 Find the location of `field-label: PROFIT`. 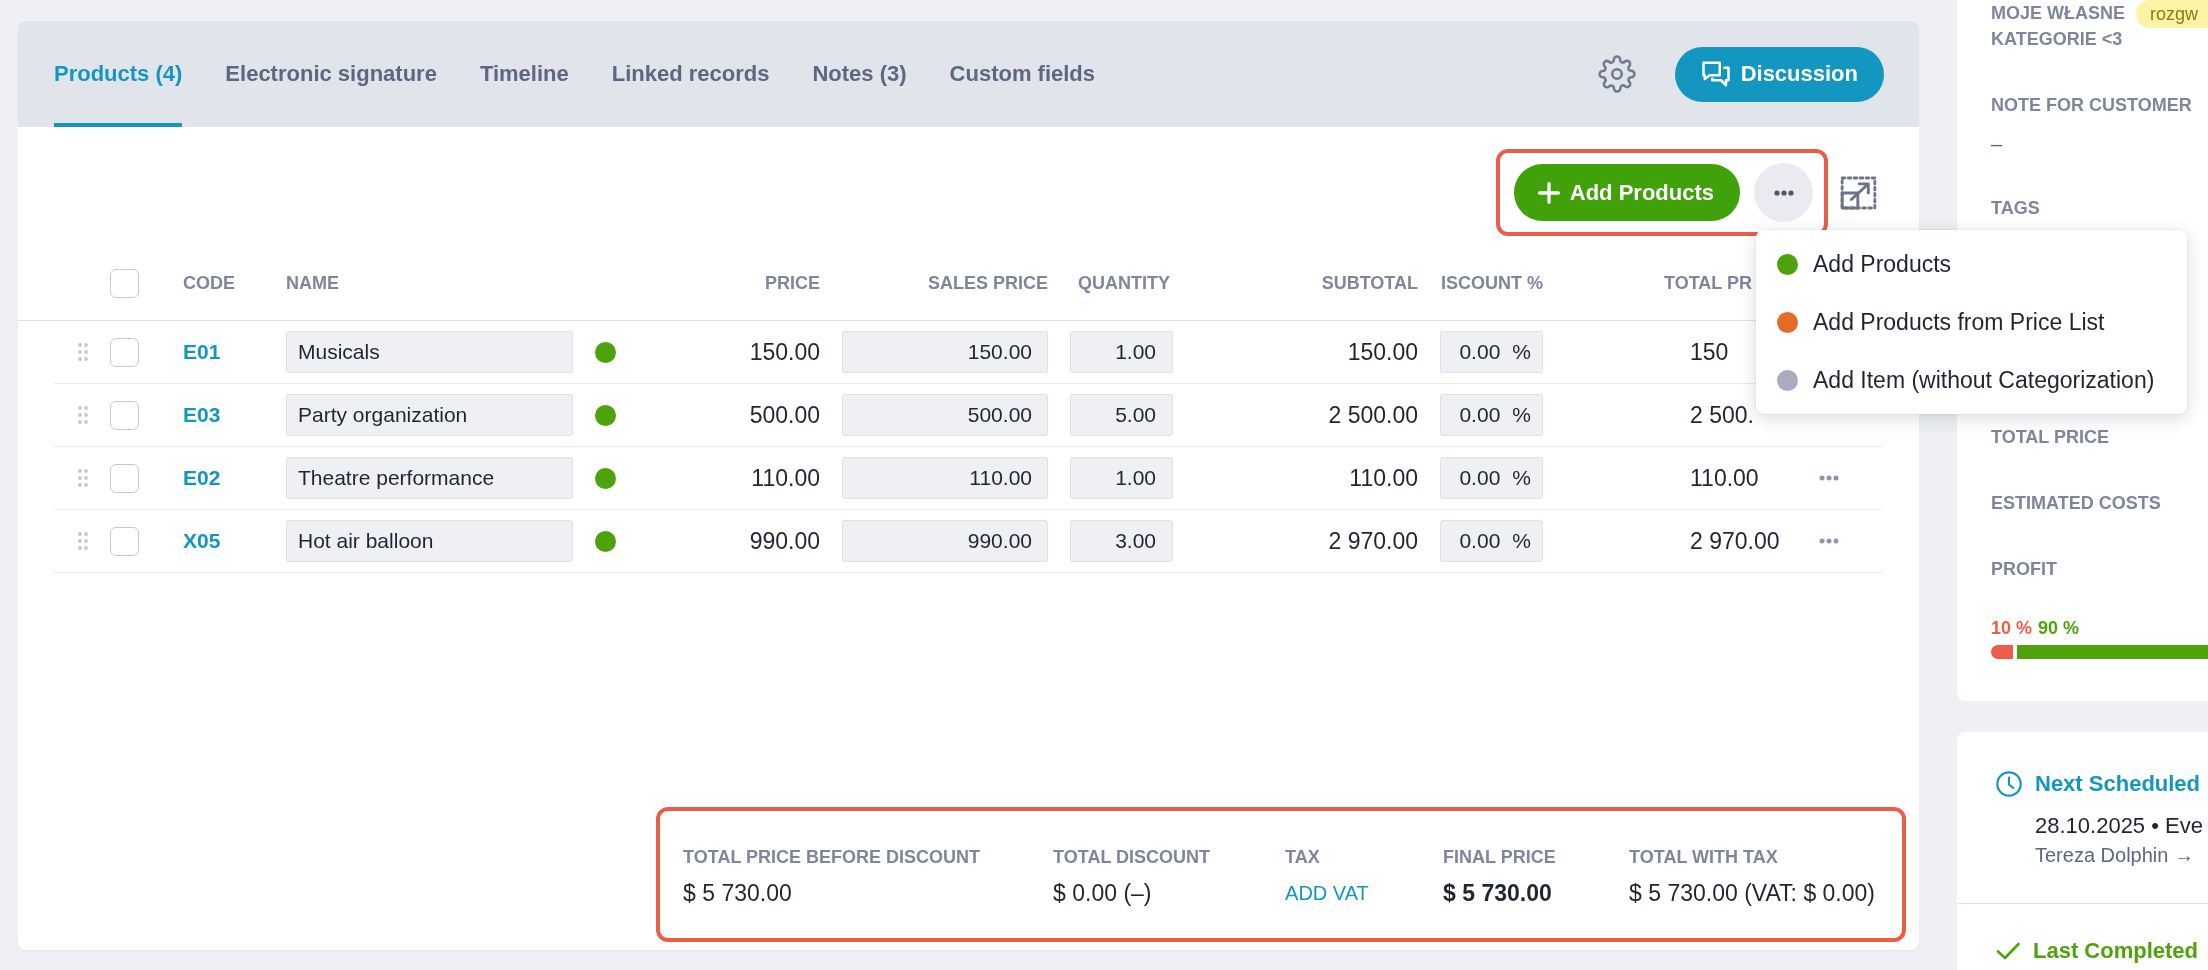

field-label: PROFIT is located at coordinates (2024, 569).